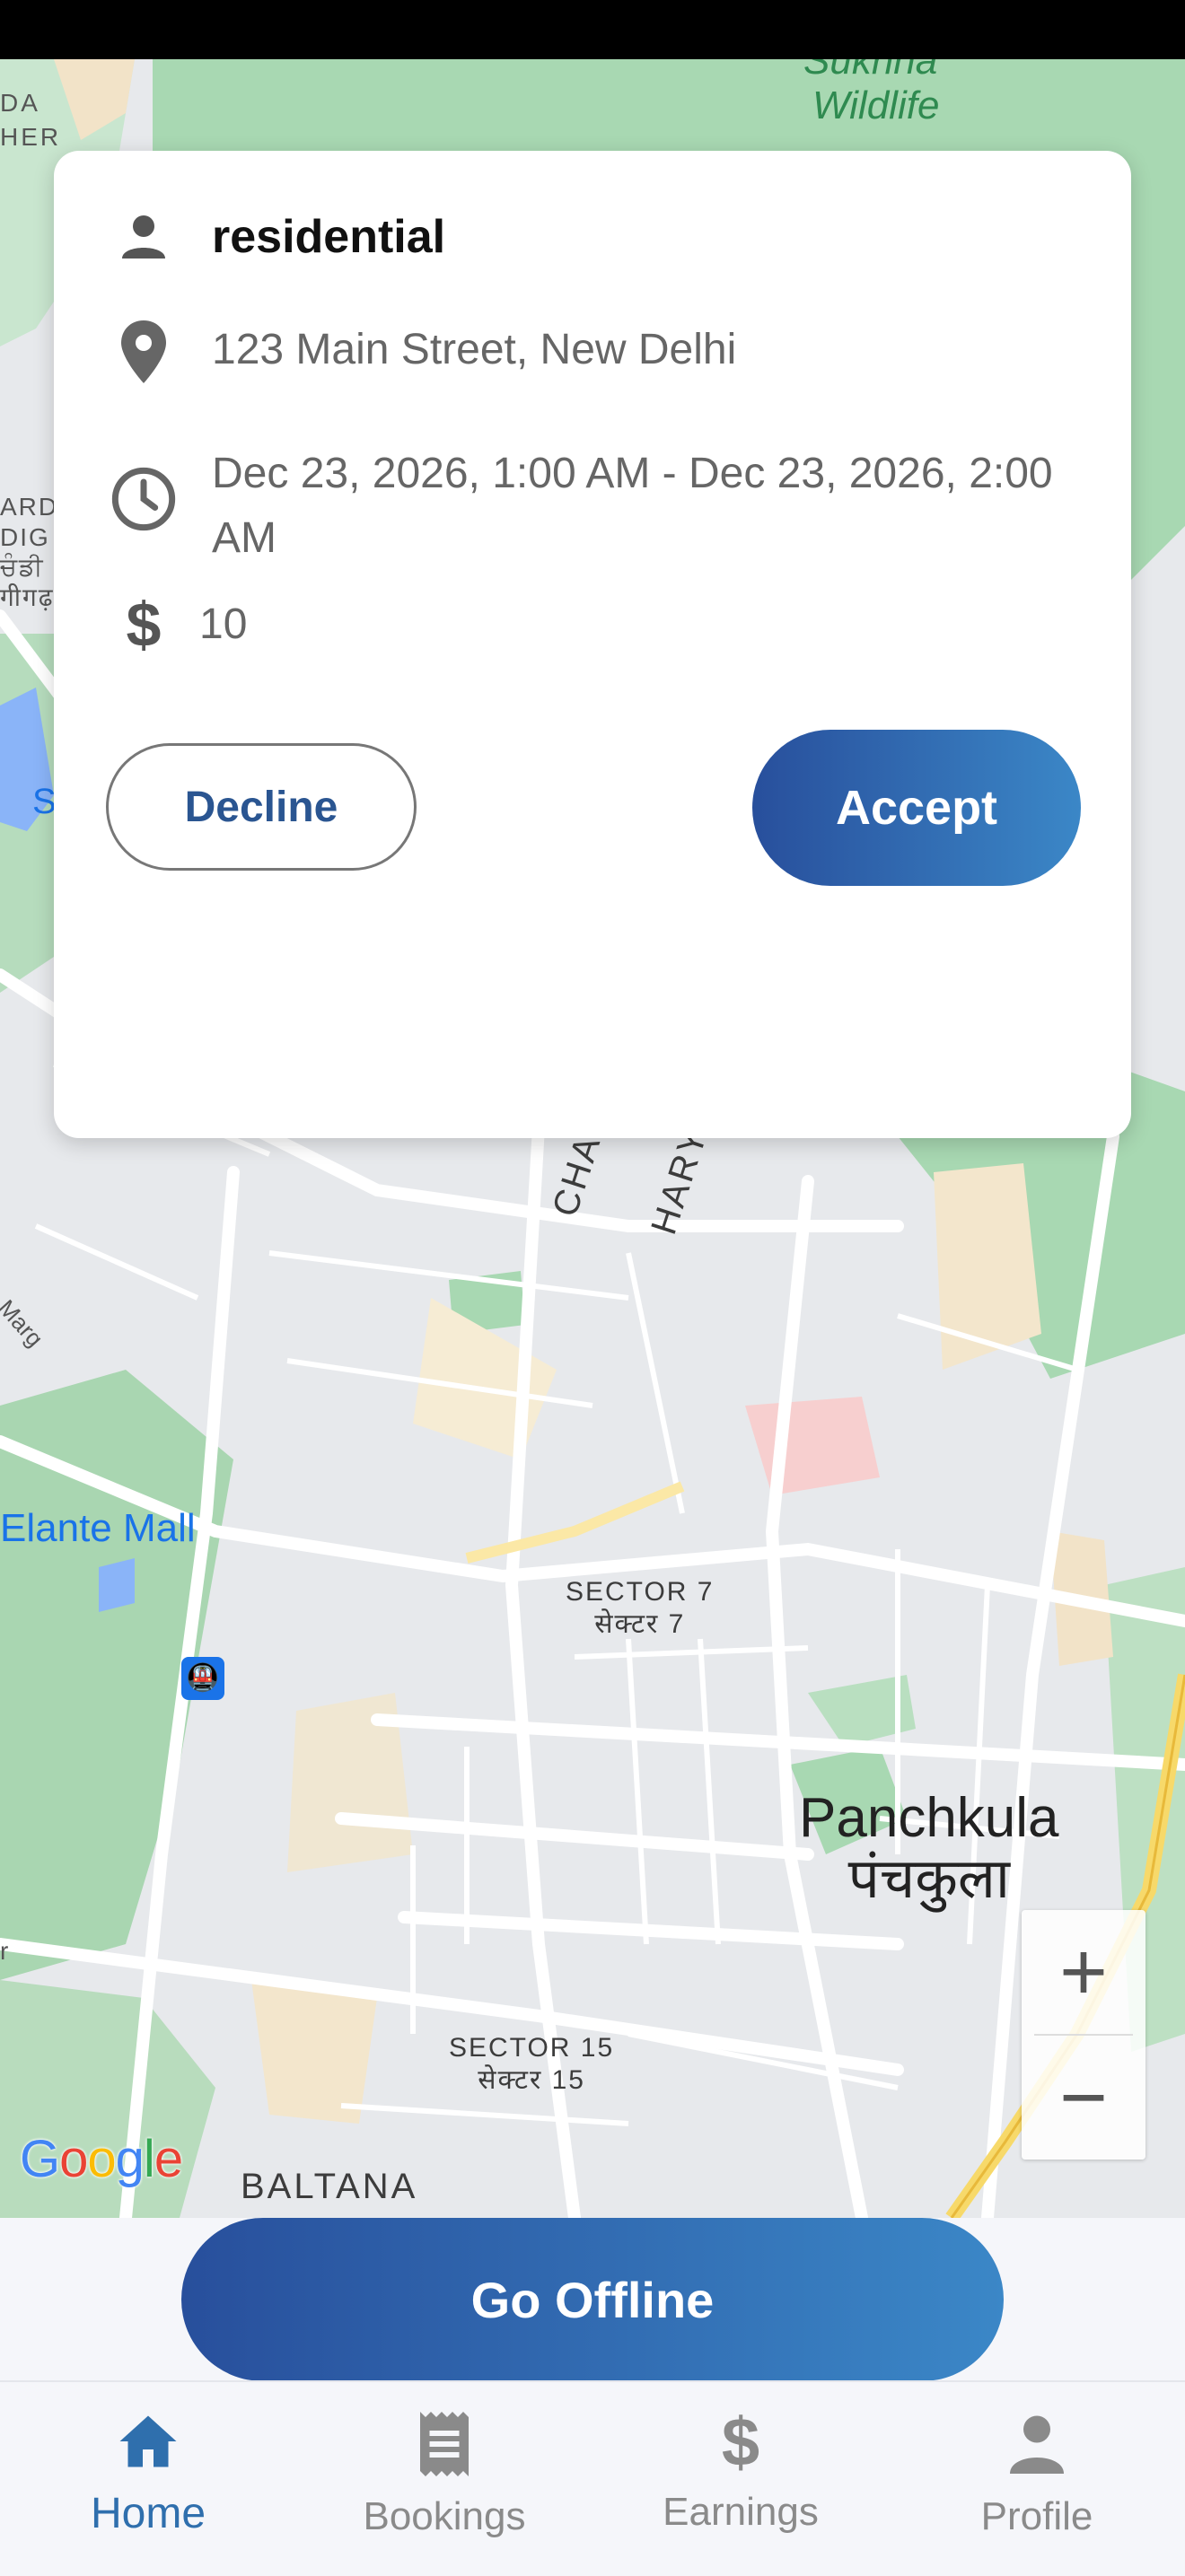  What do you see at coordinates (592, 29) in the screenshot?
I see `status-bar` at bounding box center [592, 29].